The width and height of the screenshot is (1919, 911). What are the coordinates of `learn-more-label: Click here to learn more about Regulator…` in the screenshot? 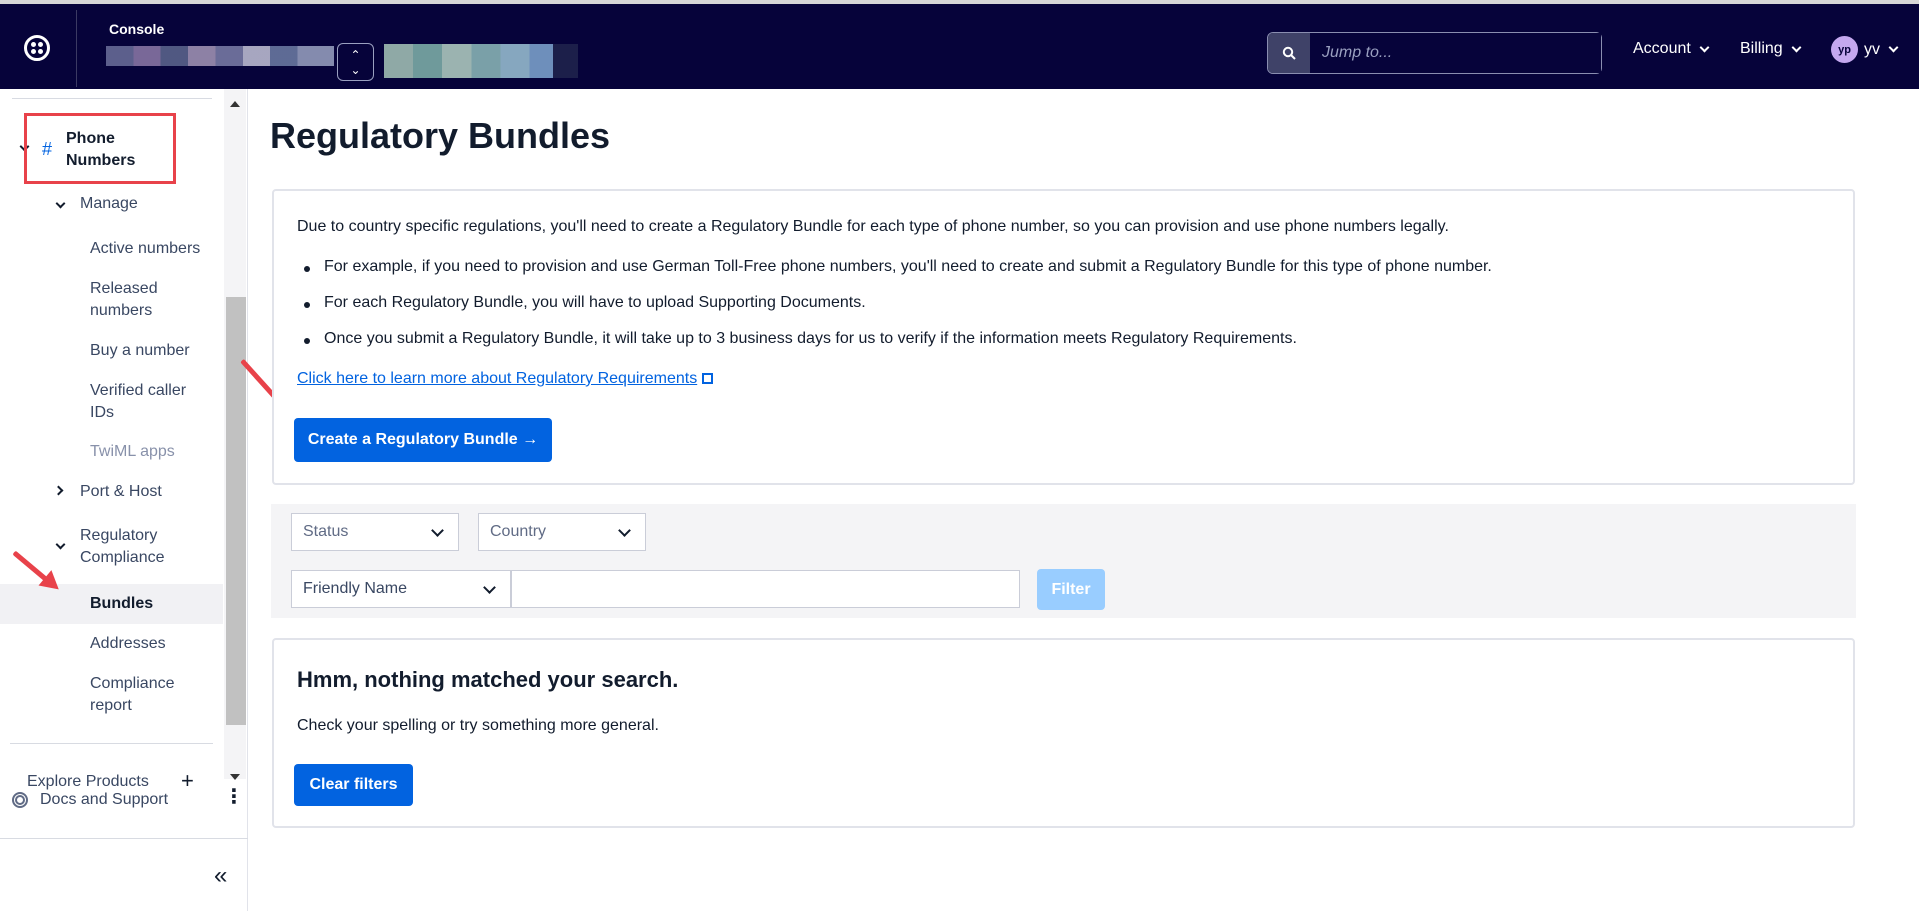 It's located at (497, 378).